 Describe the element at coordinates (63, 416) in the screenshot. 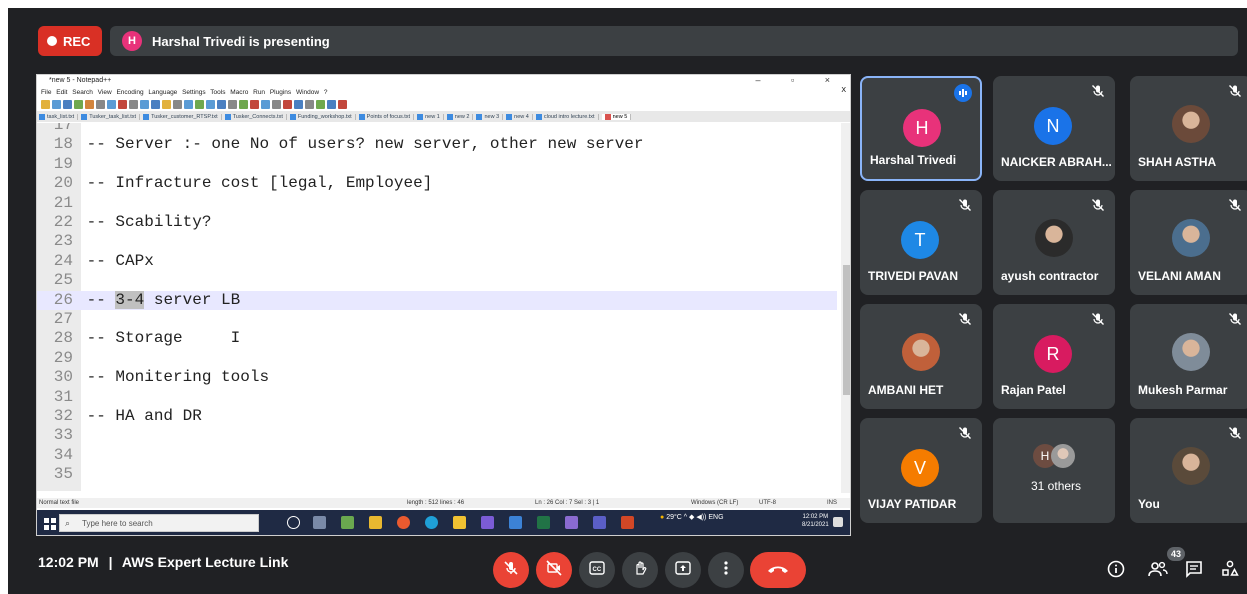

I see `line-number: 32` at that location.